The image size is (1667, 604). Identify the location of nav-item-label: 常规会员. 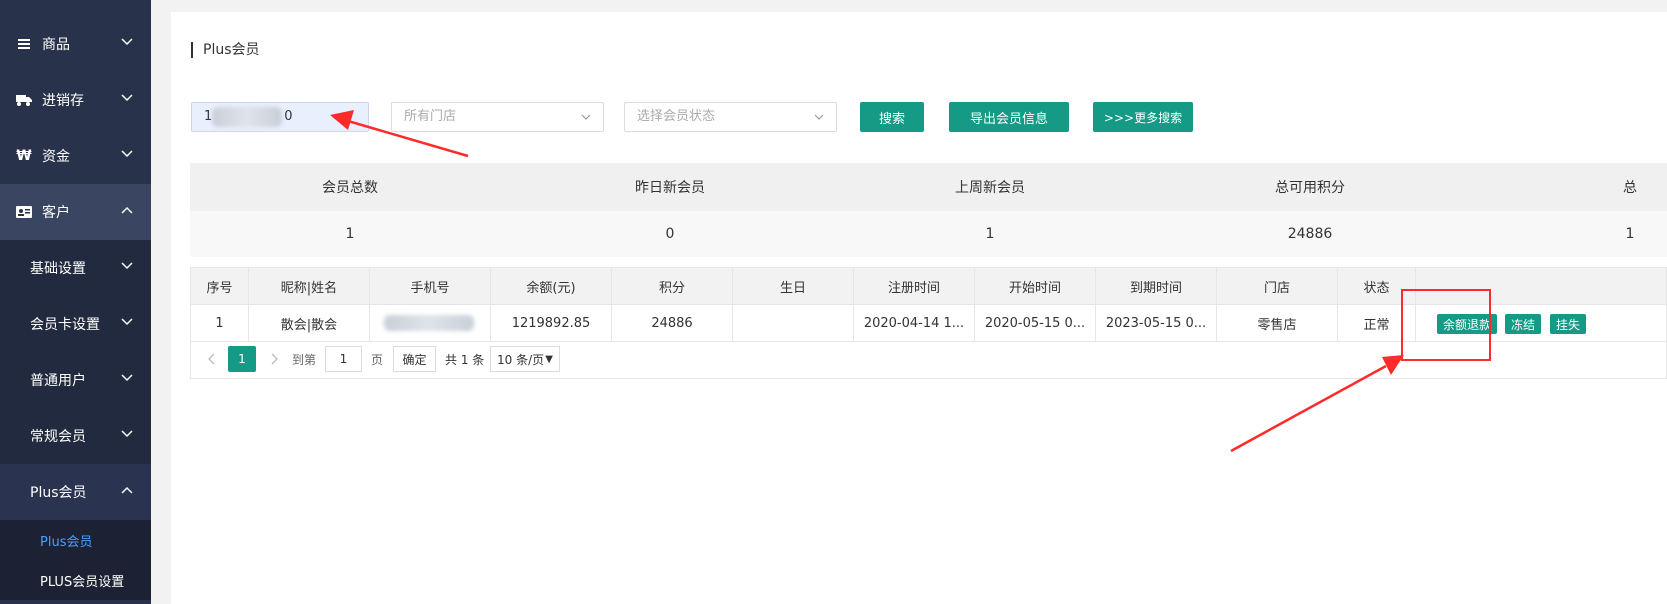
(58, 437).